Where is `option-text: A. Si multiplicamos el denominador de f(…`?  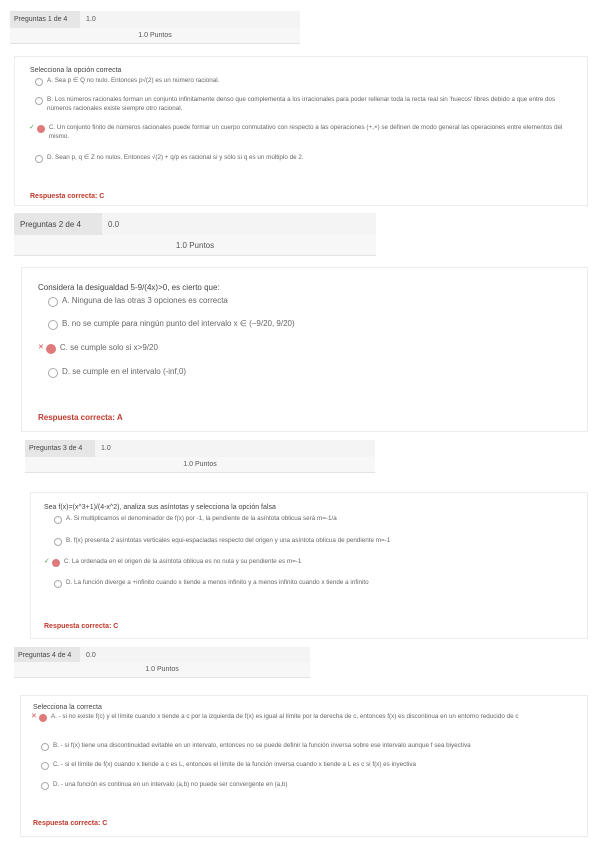 option-text: A. Si multiplicamos el denominador de f(… is located at coordinates (201, 518).